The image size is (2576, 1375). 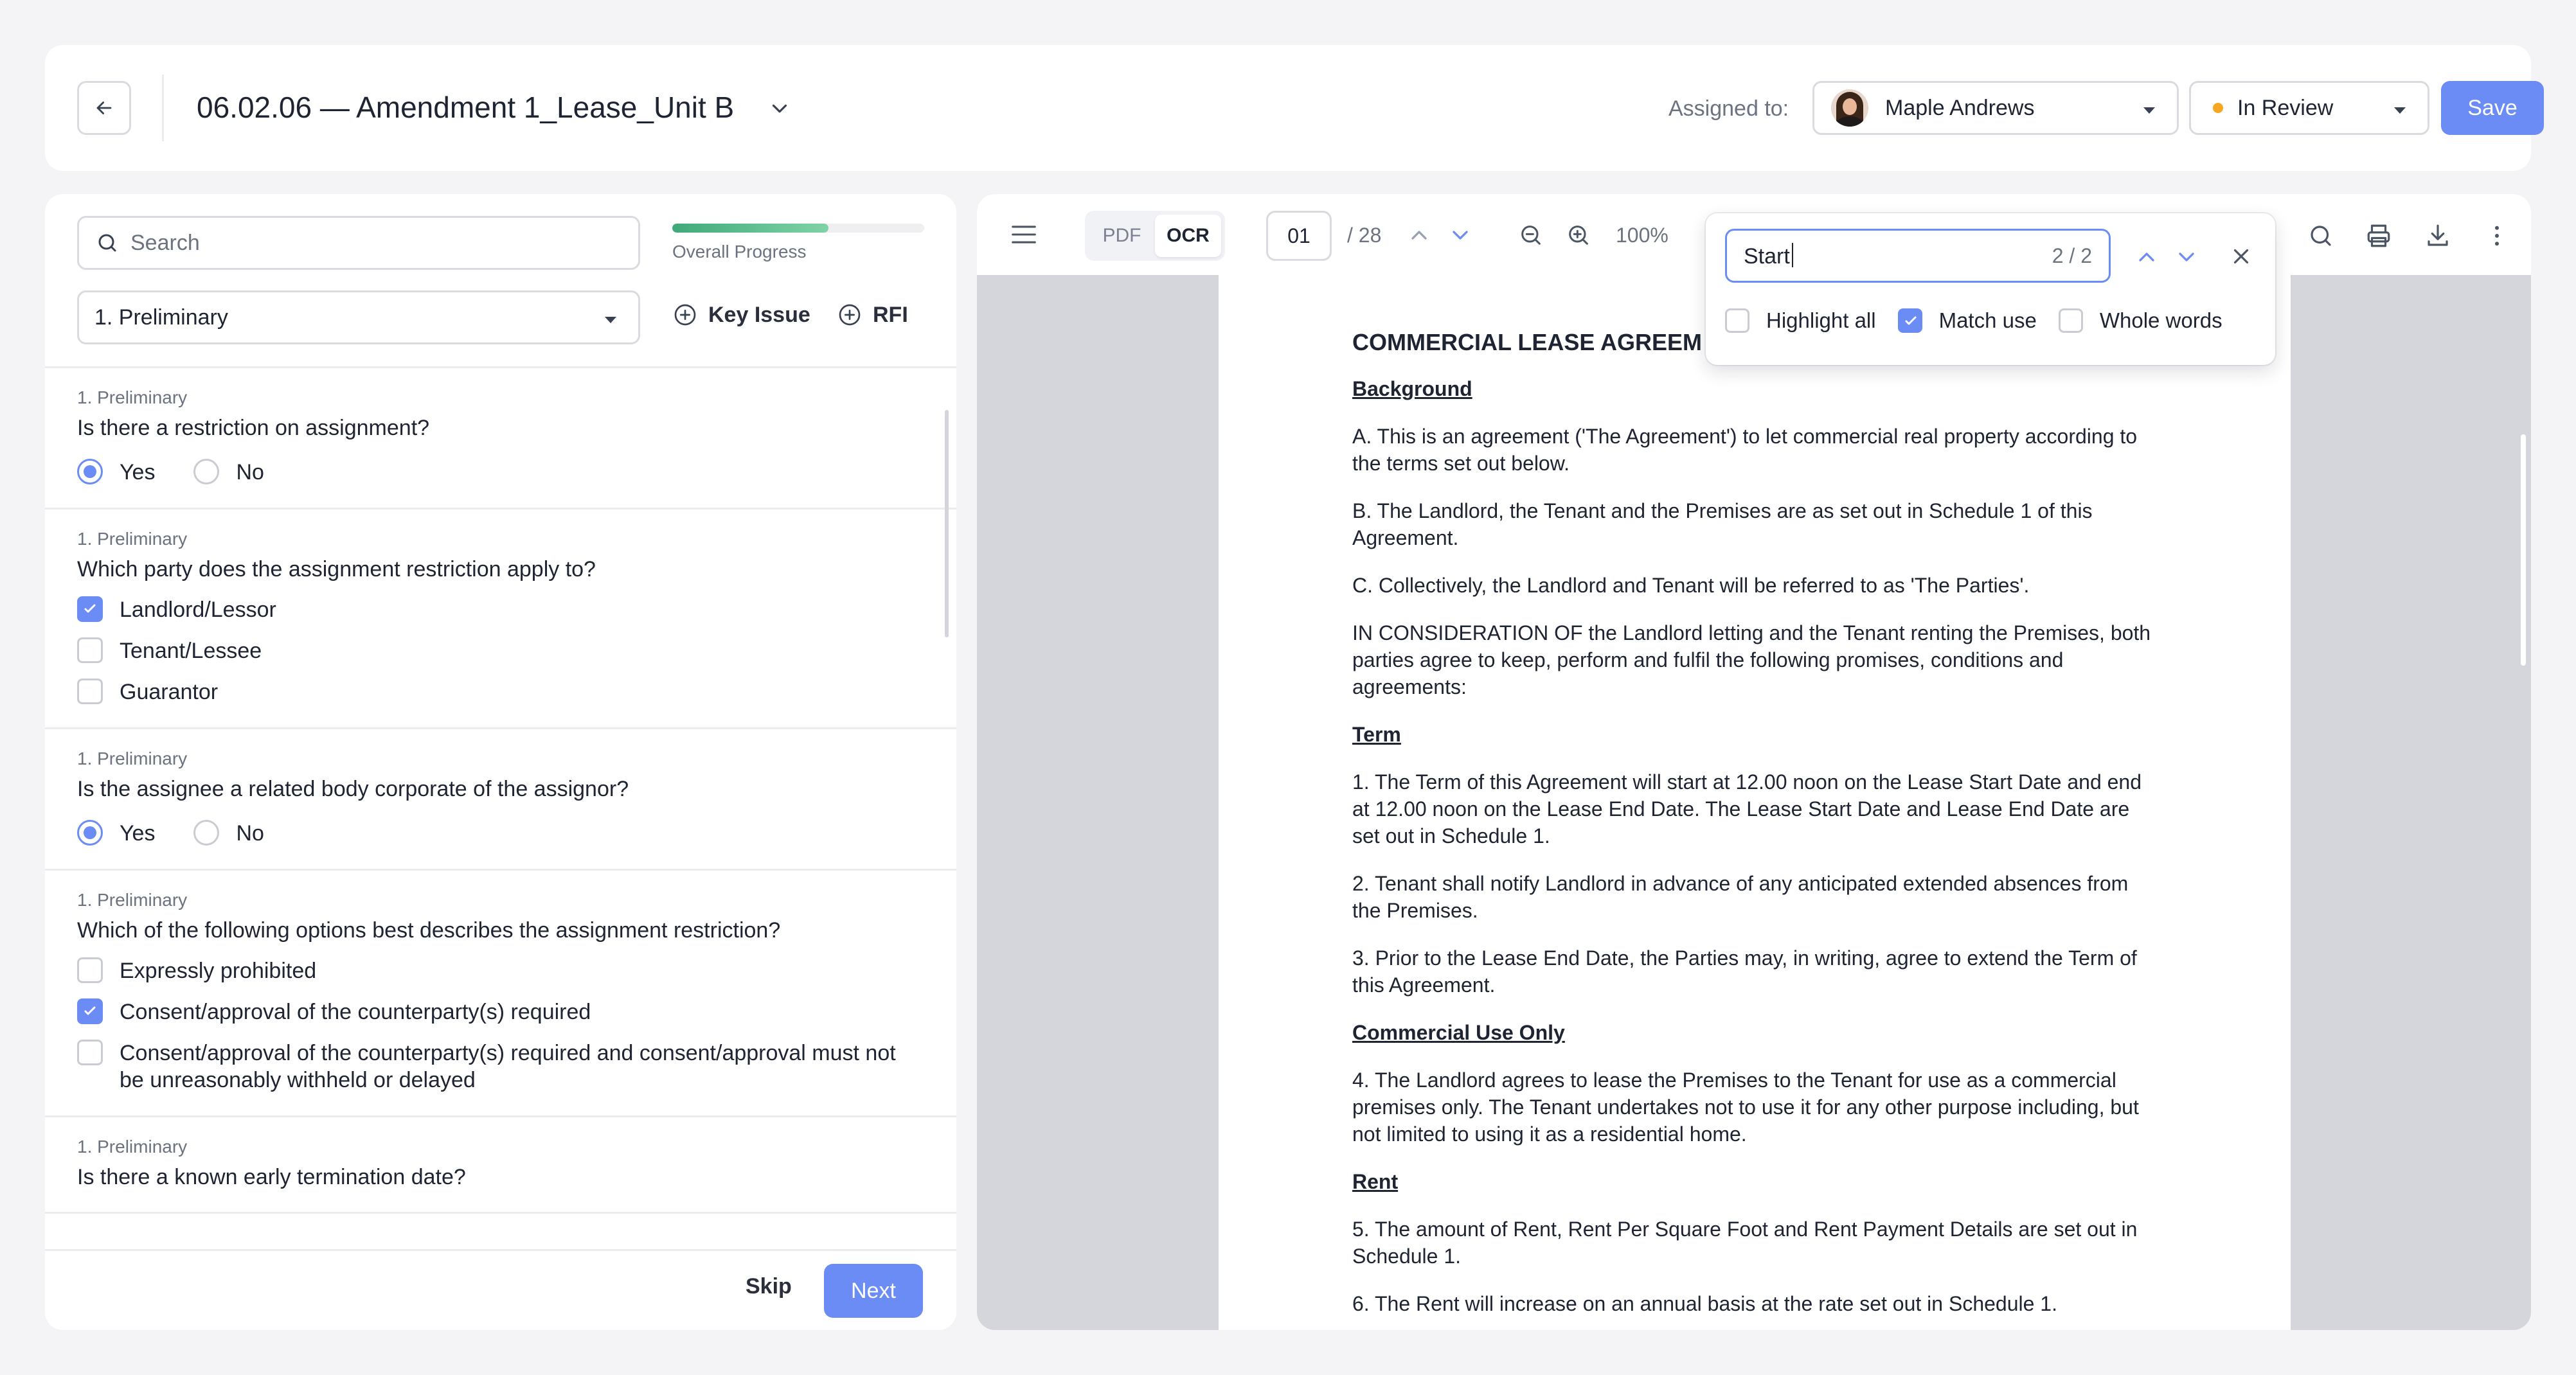 I want to click on search-icon, so click(x=2320, y=236).